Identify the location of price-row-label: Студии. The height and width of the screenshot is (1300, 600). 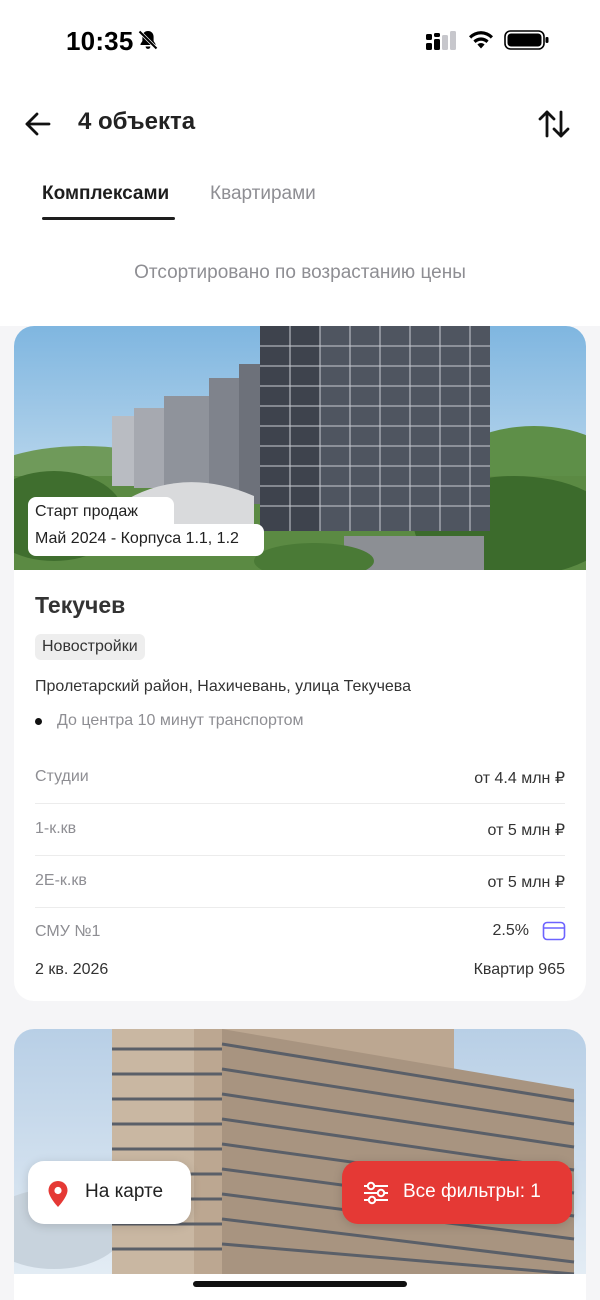
(62, 776).